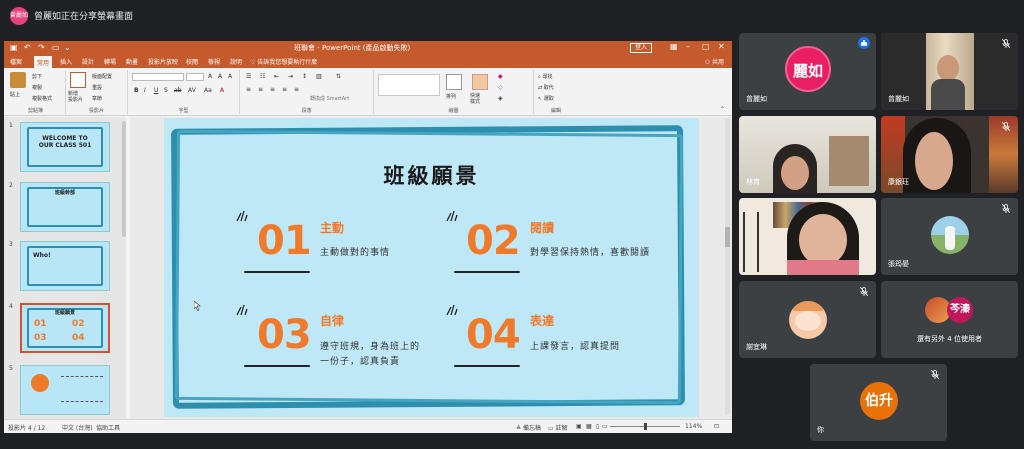 This screenshot has height=449, width=1024. Describe the element at coordinates (949, 154) in the screenshot. I see `participant-tile: 康銀珏` at that location.